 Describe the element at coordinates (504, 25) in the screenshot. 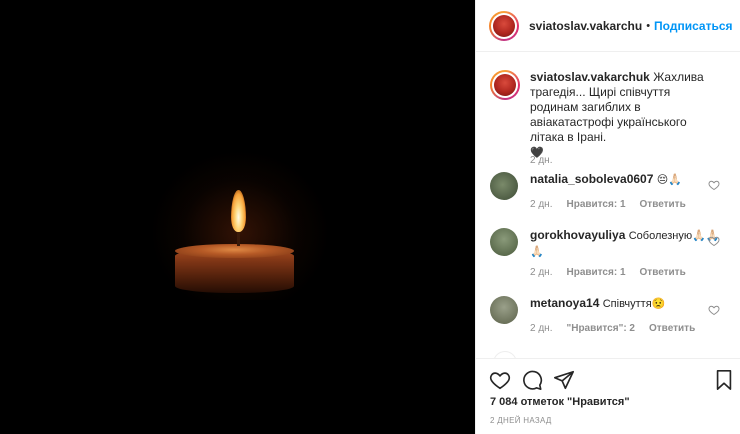

I see `author-avatar` at that location.